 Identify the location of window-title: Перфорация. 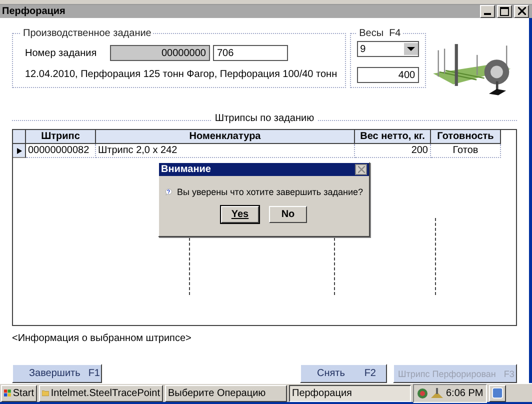
(34, 11).